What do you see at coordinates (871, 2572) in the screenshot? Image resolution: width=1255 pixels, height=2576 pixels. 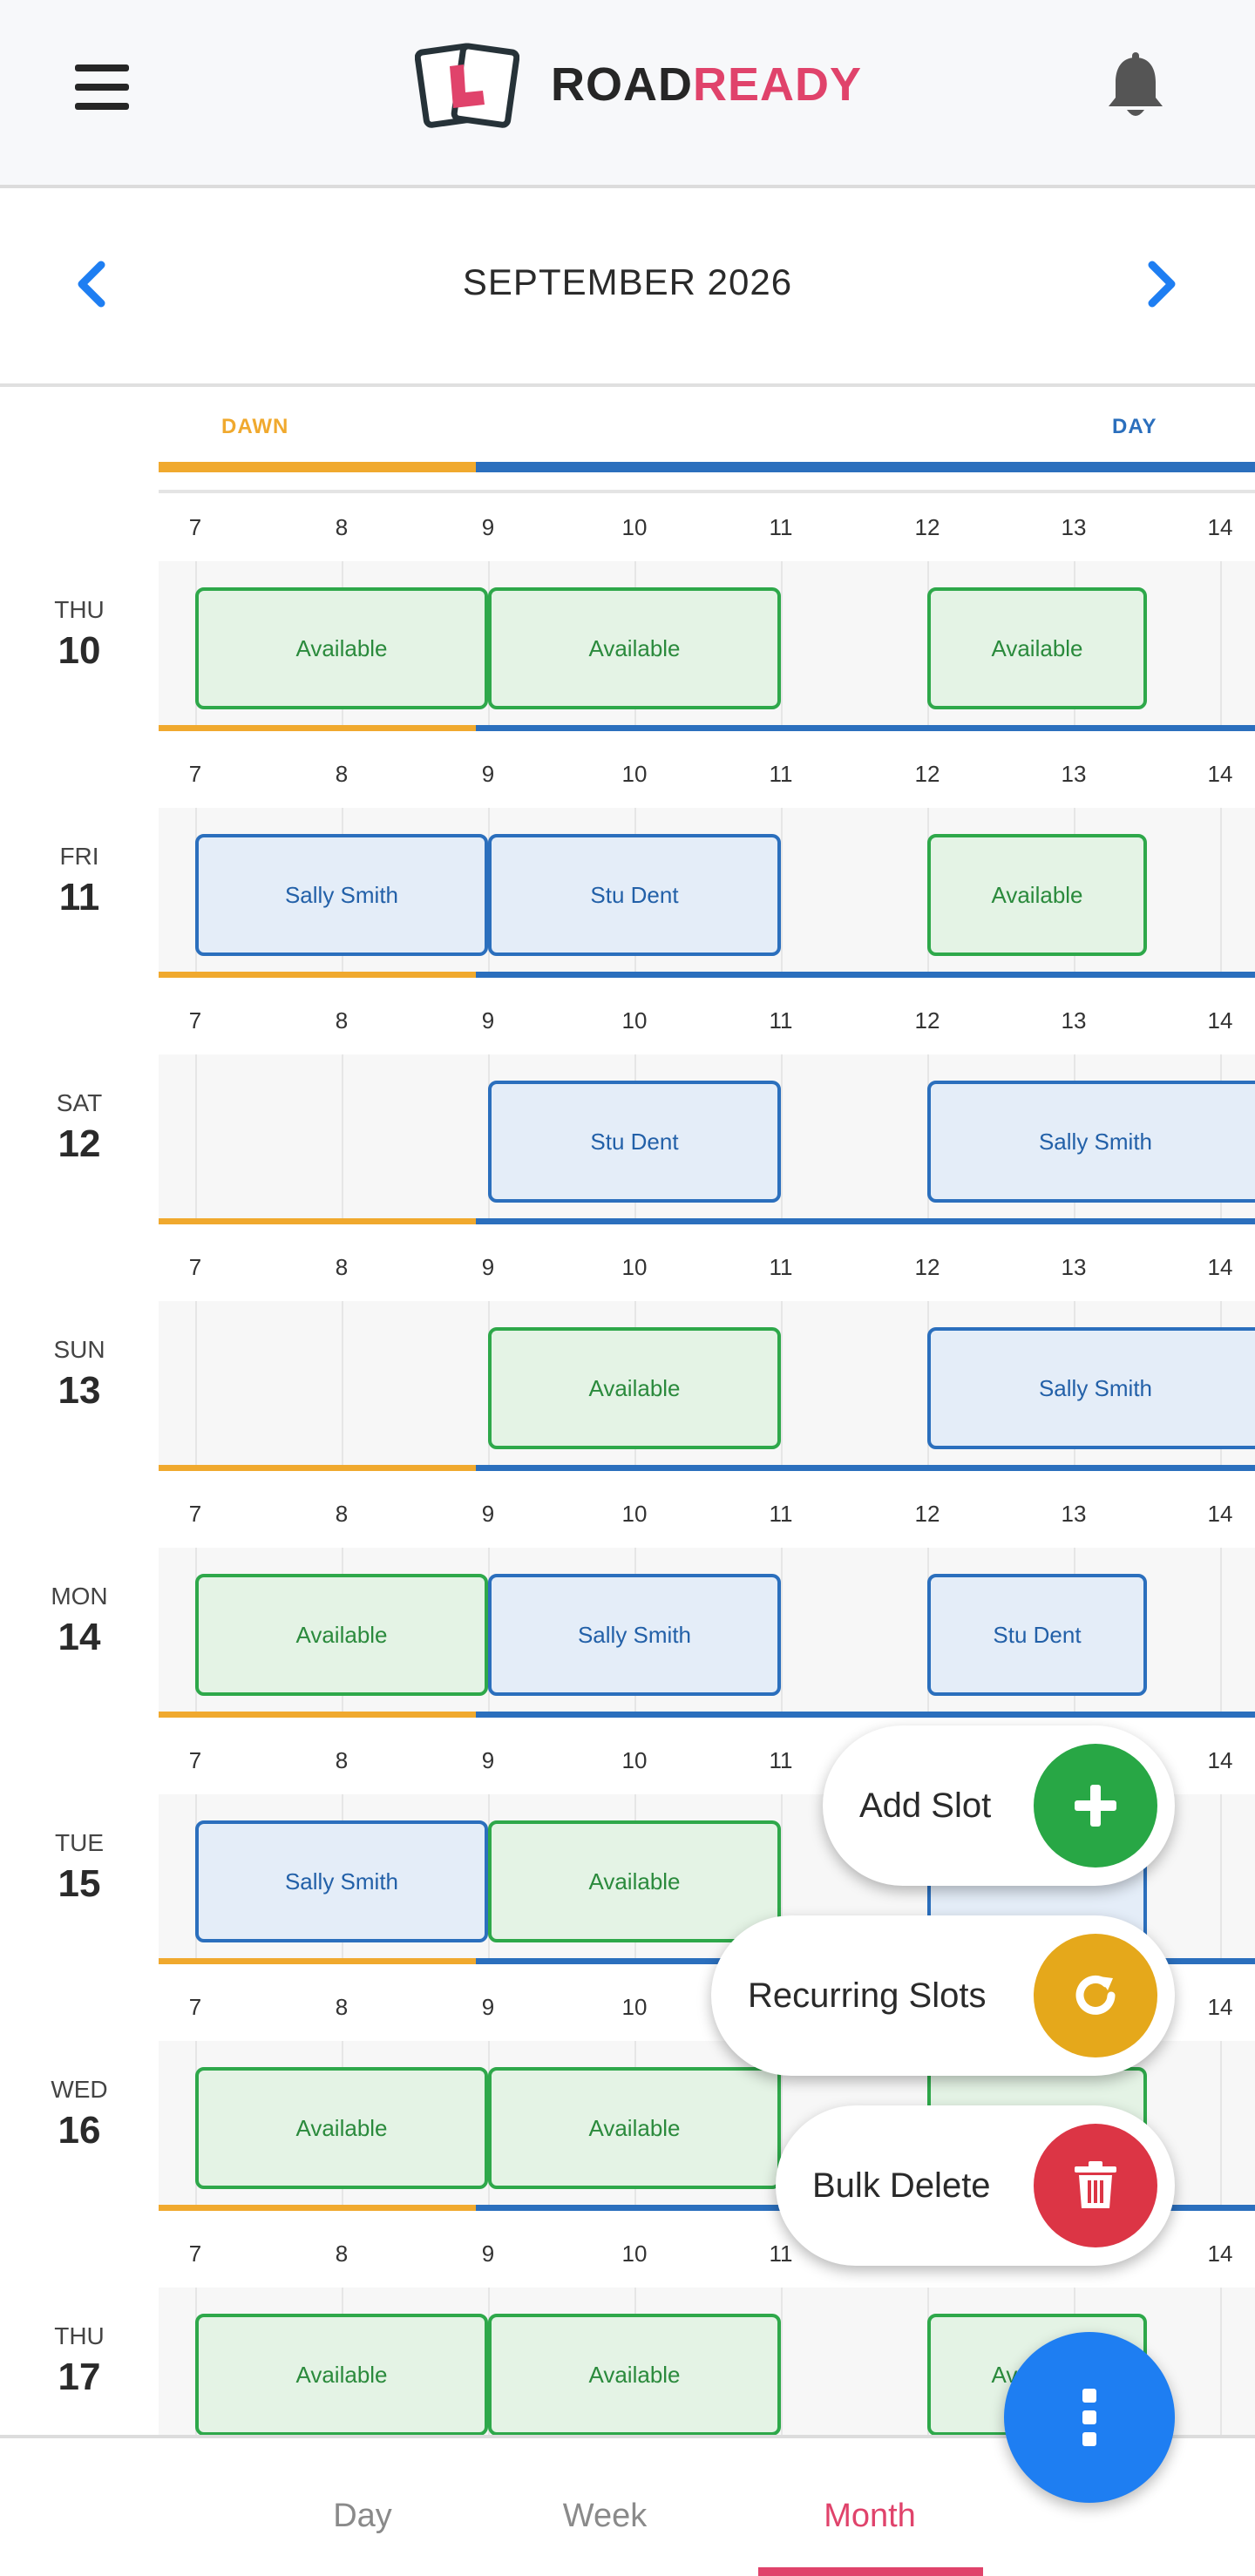 I see `active-tab-indicator` at bounding box center [871, 2572].